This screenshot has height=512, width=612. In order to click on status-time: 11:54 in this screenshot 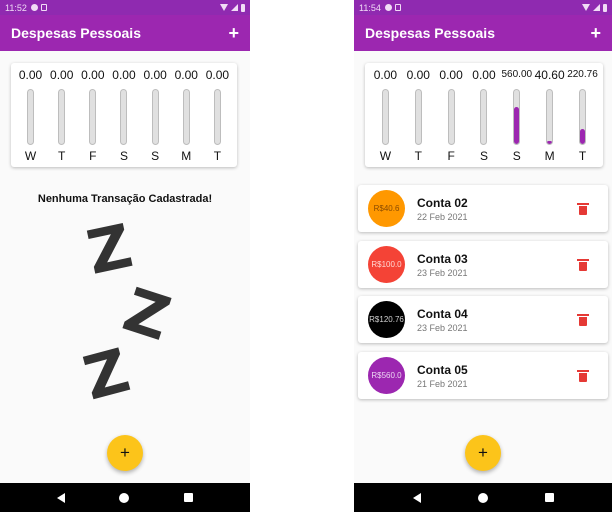, I will do `click(370, 7)`.